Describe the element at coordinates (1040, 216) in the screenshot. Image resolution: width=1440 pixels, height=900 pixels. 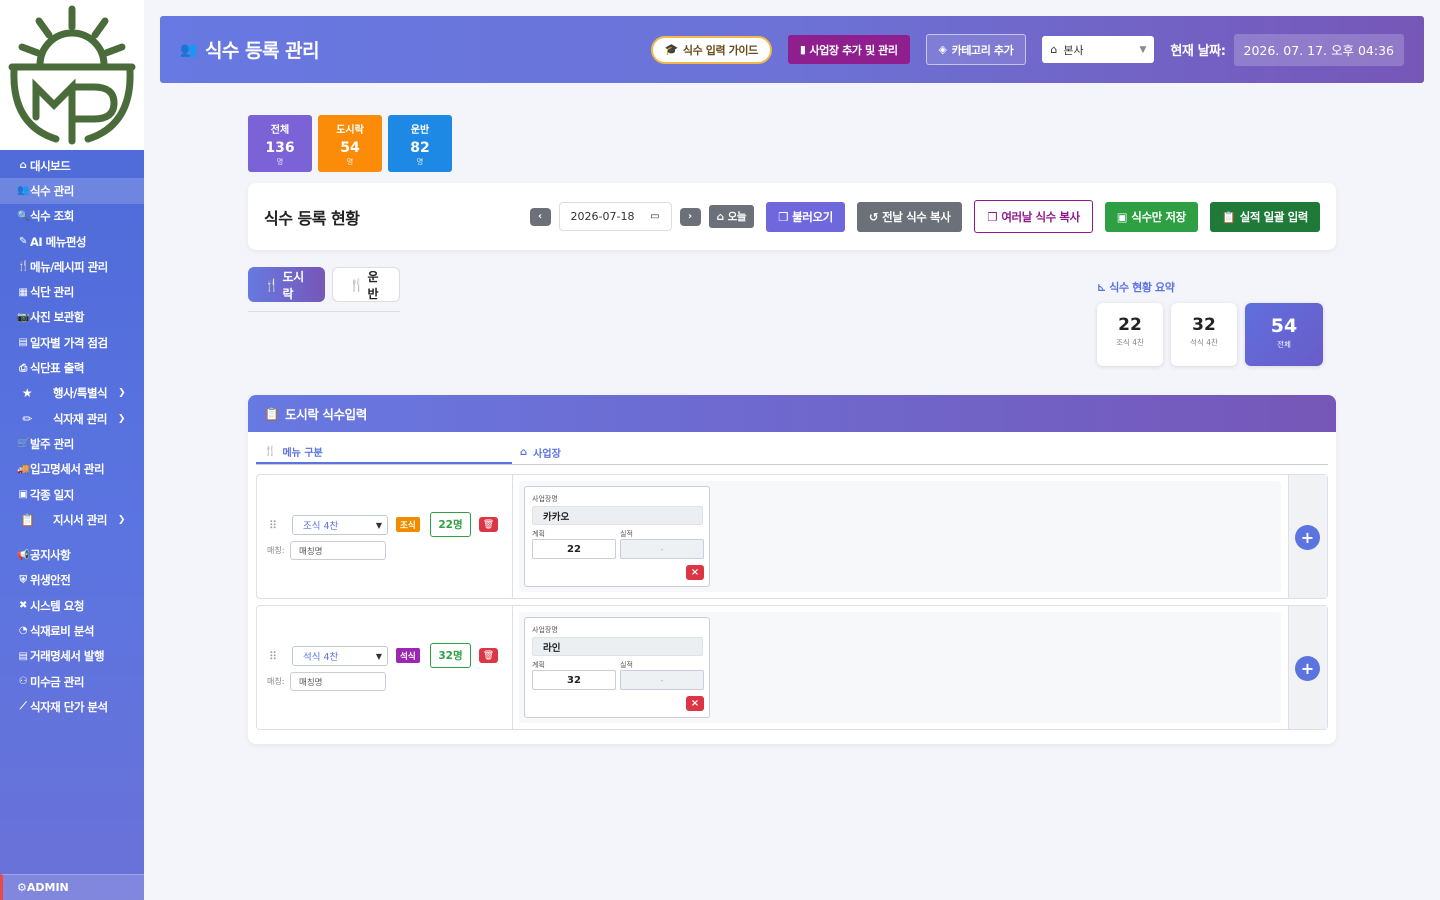
I see `copy-multi-label: 여러날 식수 복사` at that location.